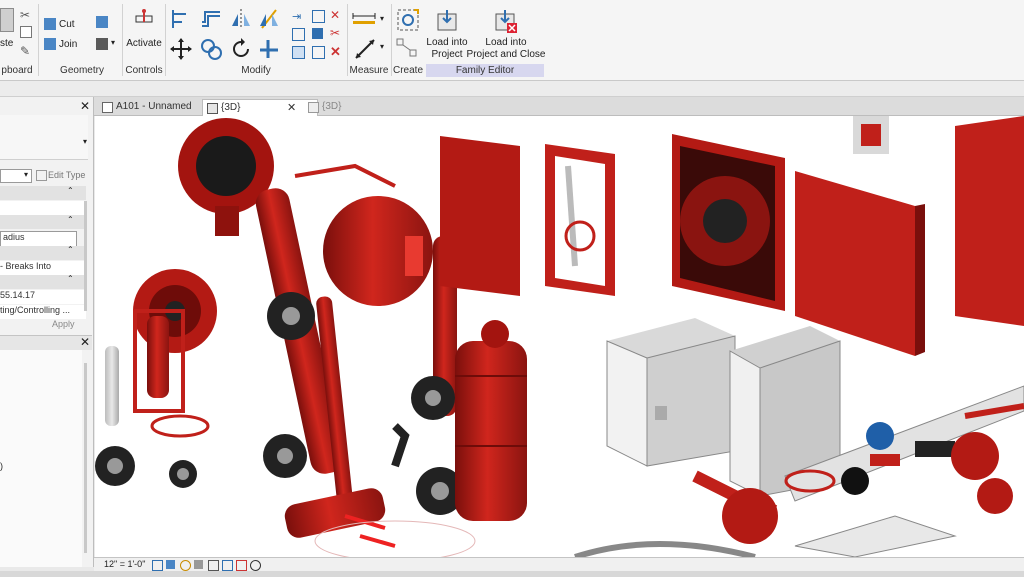 The width and height of the screenshot is (1024, 577). Describe the element at coordinates (85, 256) in the screenshot. I see `properties-scrollbar` at that location.